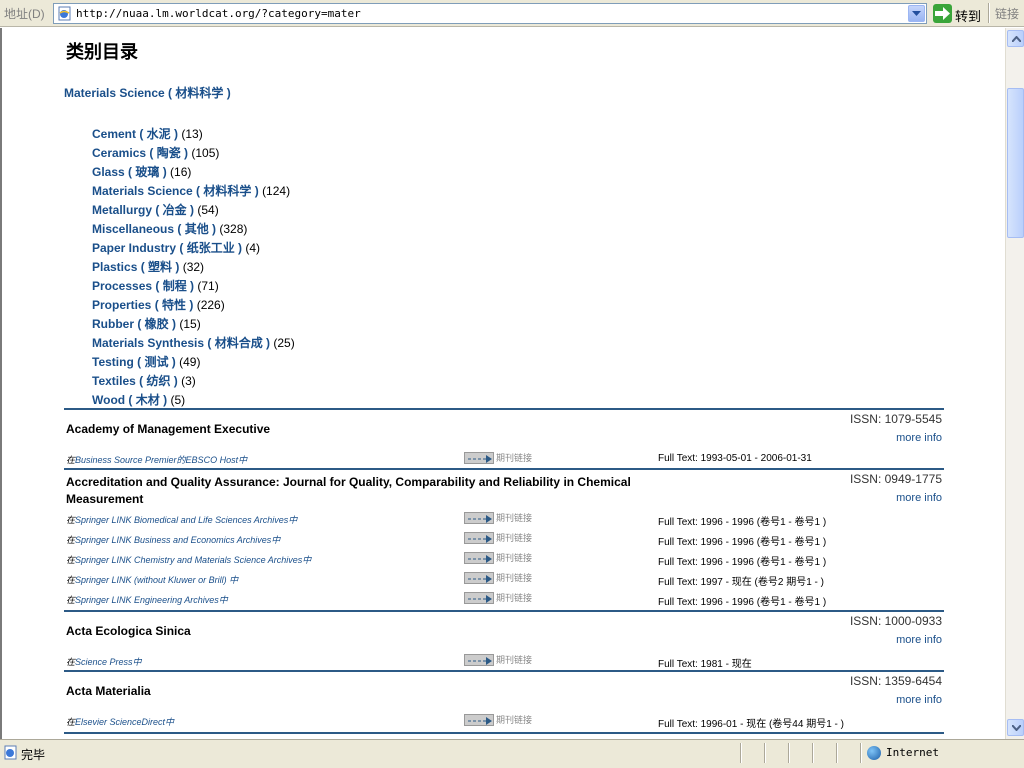 This screenshot has height=768, width=1024. Describe the element at coordinates (1015, 163) in the screenshot. I see `scrollbar-thumb` at that location.